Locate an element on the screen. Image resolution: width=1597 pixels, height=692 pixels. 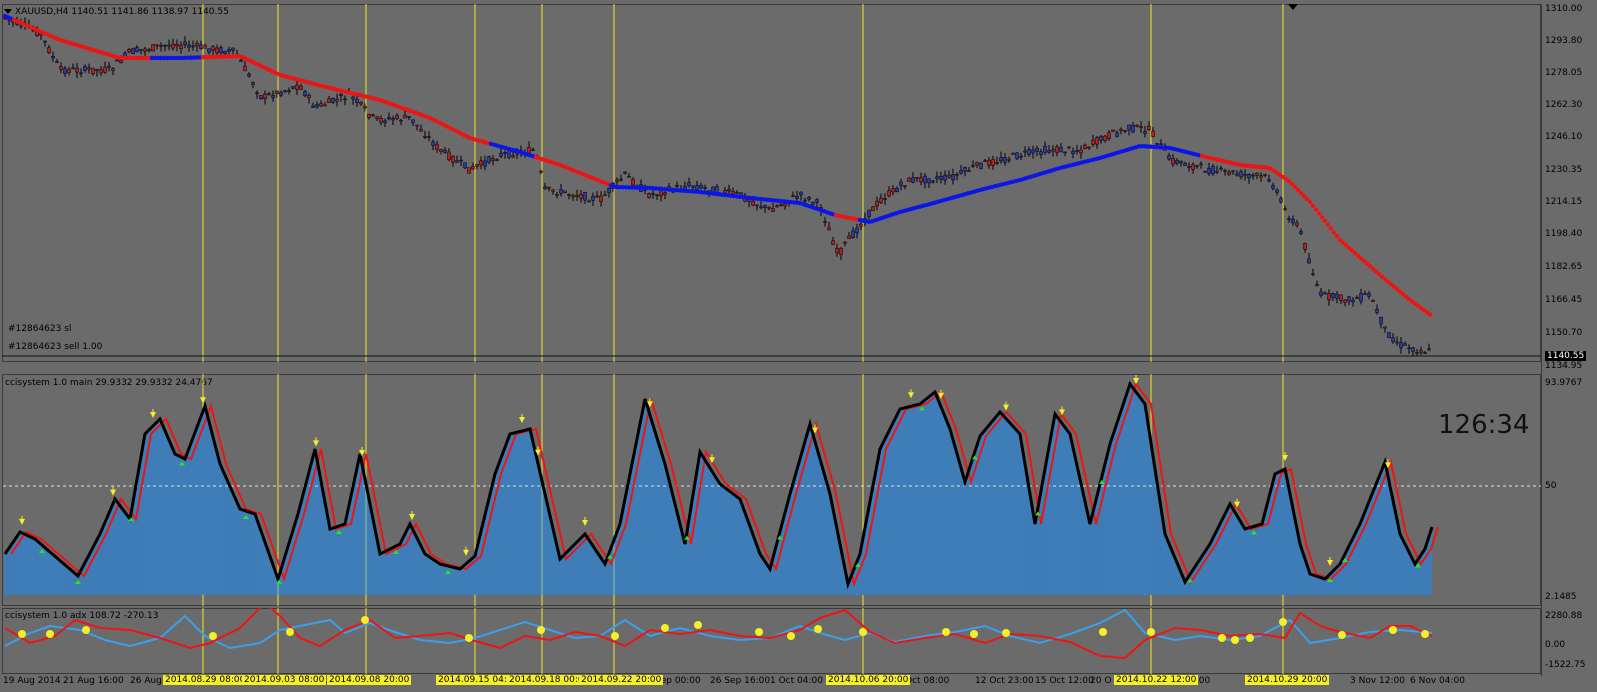
adx-red-line is located at coordinates (718, 634).